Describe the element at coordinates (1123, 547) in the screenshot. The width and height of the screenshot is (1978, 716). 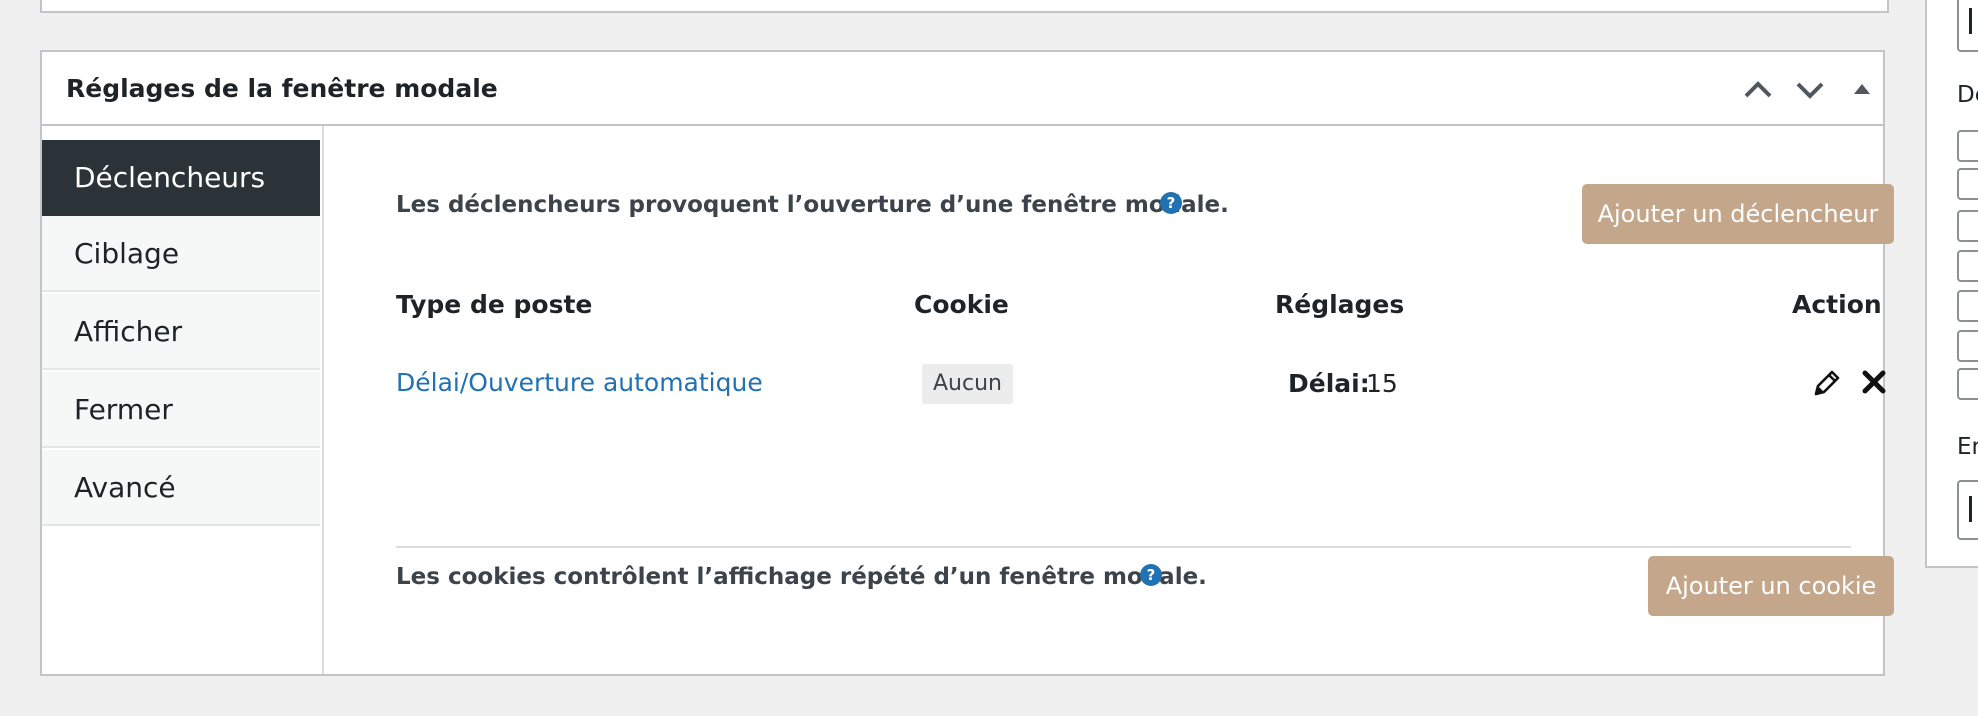
I see `section-divider` at that location.